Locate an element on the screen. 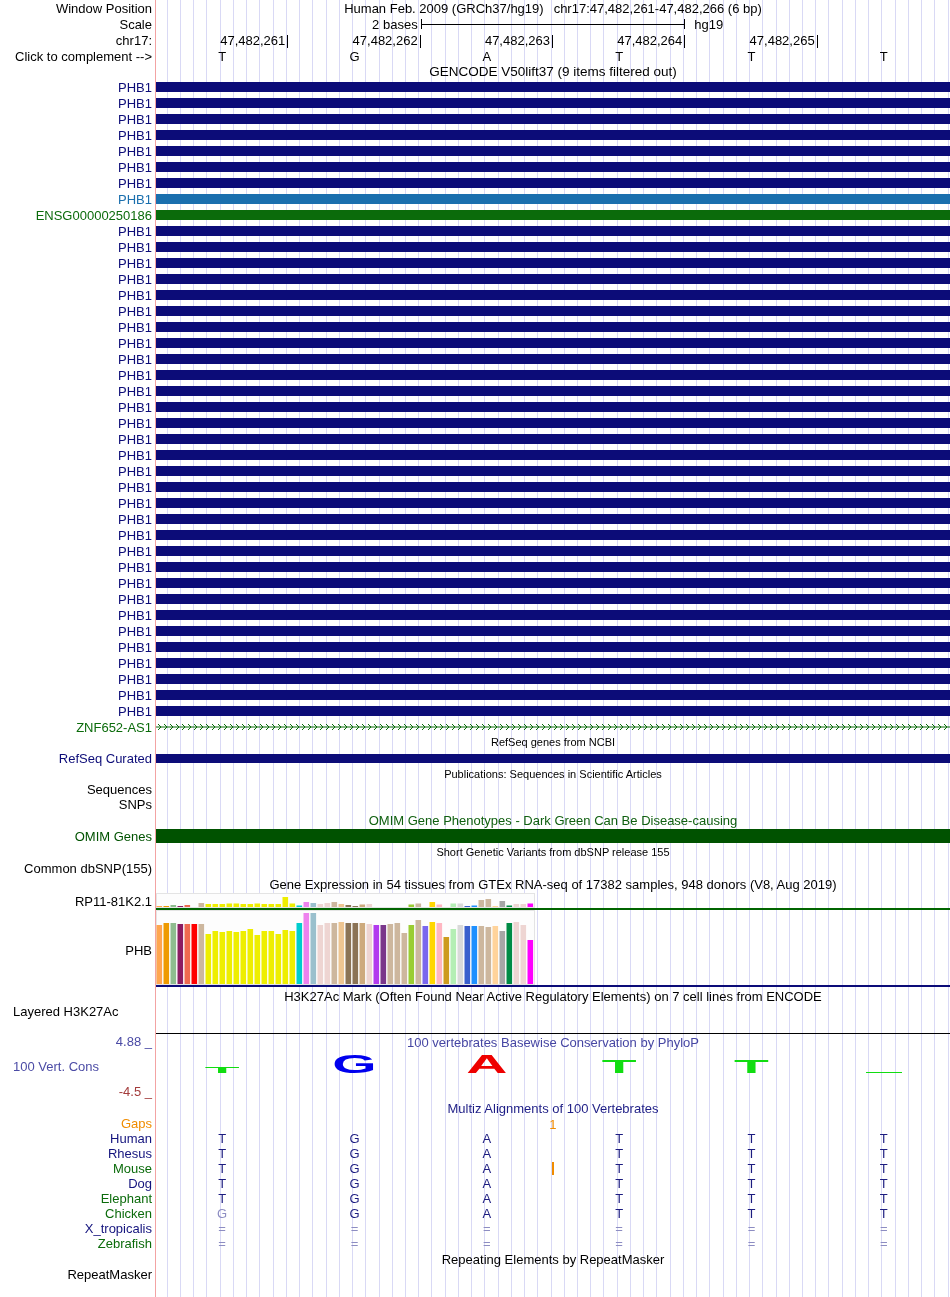 The image size is (950, 1297). axis-max-label: 4.88 _ is located at coordinates (133, 1042).